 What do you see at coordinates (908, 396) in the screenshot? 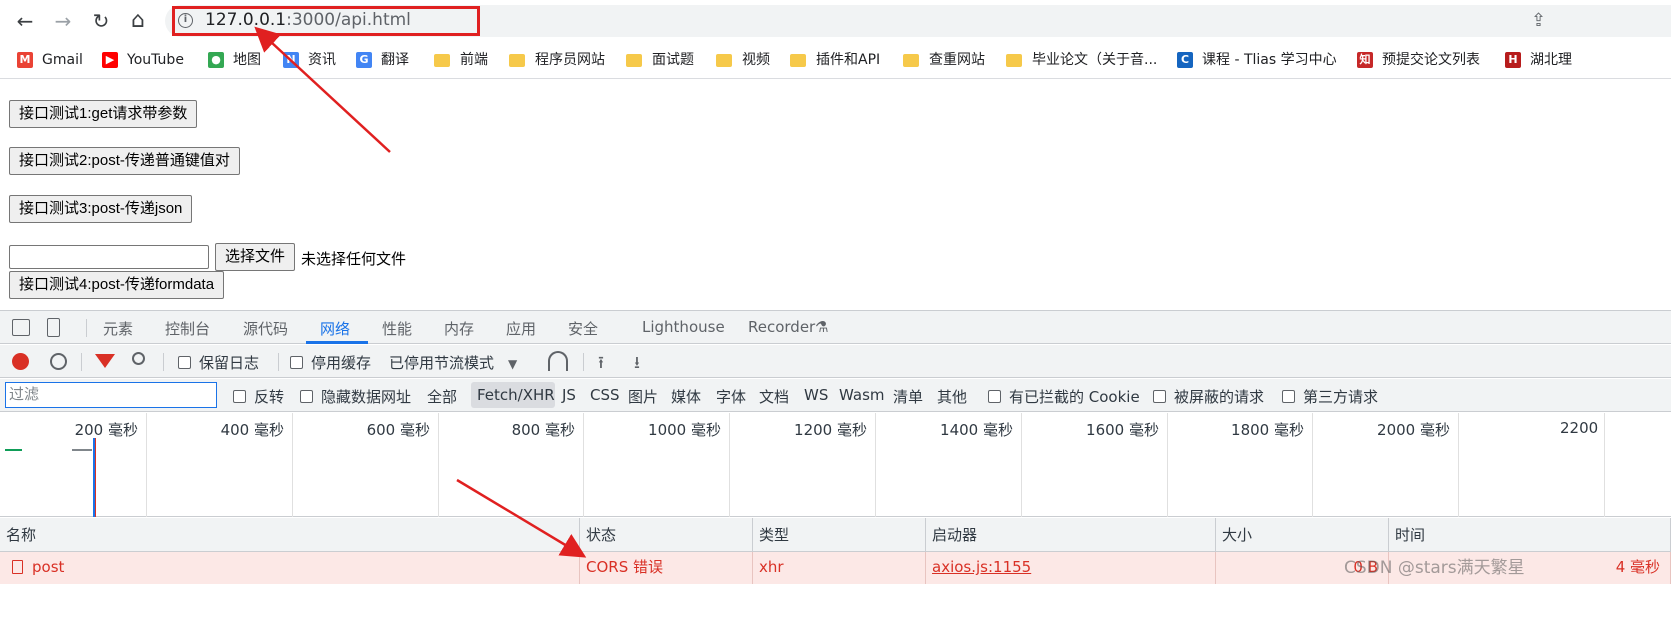
I see `filter-type-10: 清单` at bounding box center [908, 396].